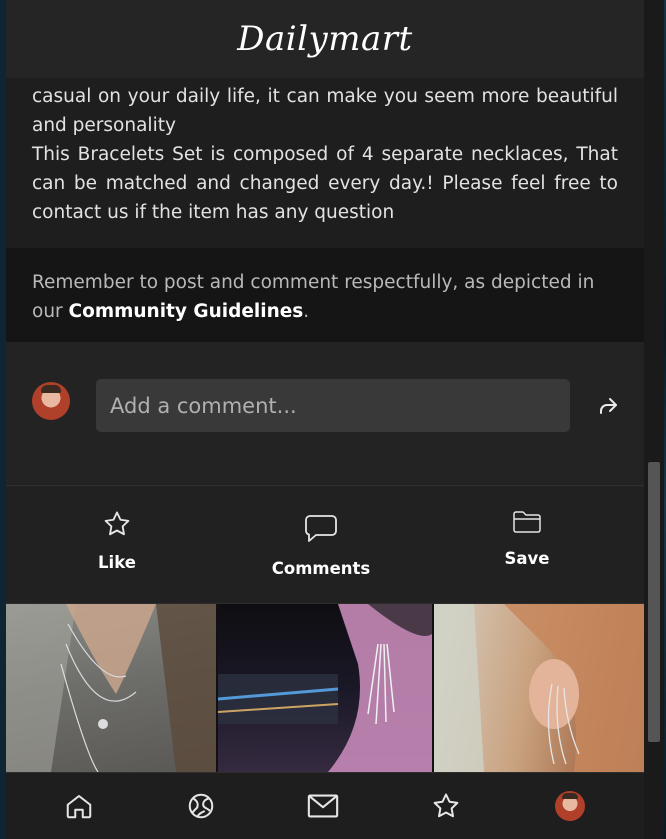 This screenshot has height=839, width=666. I want to click on post-actions: Like Comments Save, so click(325, 545).